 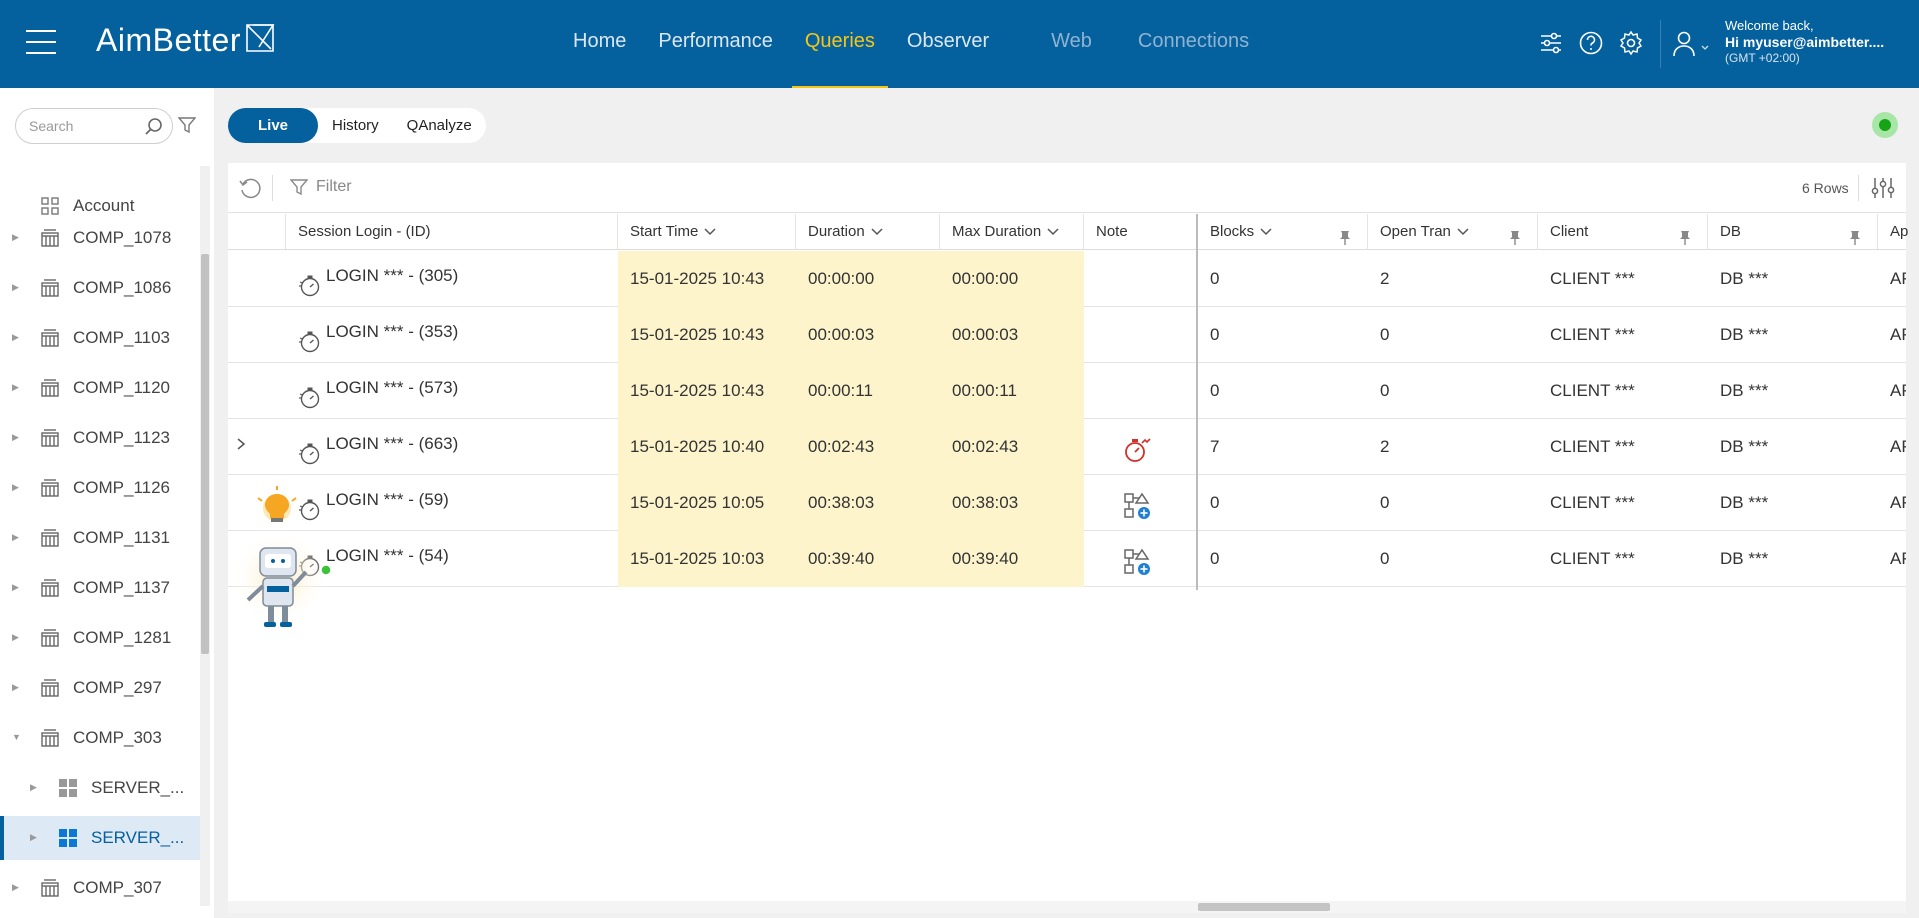 I want to click on toolbar-divider, so click(x=272, y=188).